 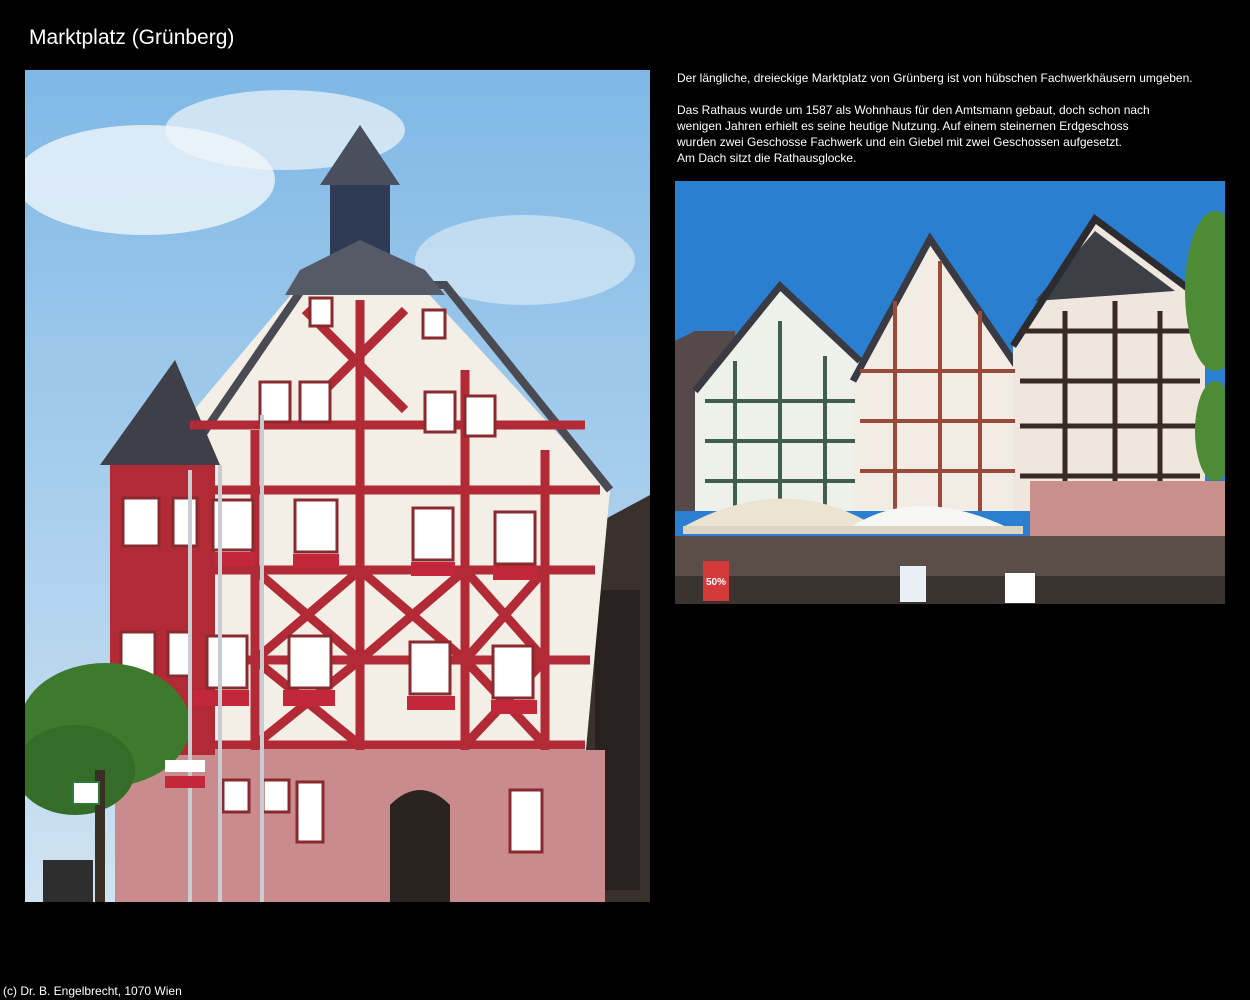 I want to click on cafe-sign-text: 50%, so click(x=716, y=582).